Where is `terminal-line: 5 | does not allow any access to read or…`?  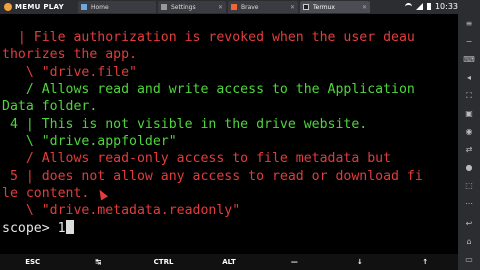
terminal-line: 5 | does not allow any access to read or… is located at coordinates (212, 176).